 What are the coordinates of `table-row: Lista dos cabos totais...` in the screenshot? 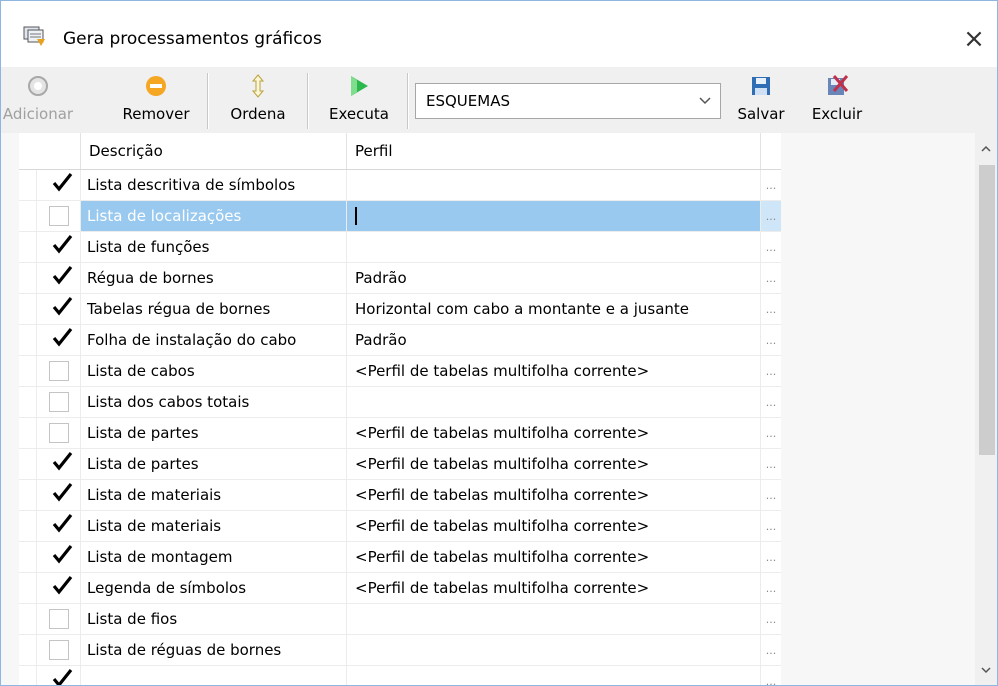 It's located at (400, 402).